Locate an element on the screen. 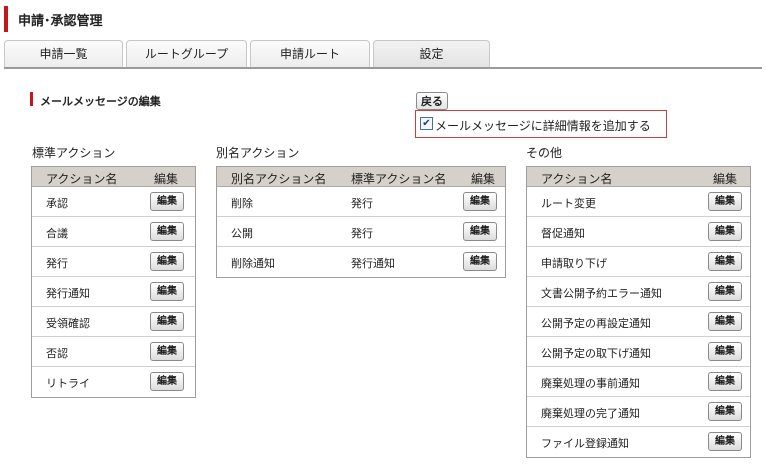 The image size is (766, 472). table-row: 削除 発行 編集 is located at coordinates (361, 202).